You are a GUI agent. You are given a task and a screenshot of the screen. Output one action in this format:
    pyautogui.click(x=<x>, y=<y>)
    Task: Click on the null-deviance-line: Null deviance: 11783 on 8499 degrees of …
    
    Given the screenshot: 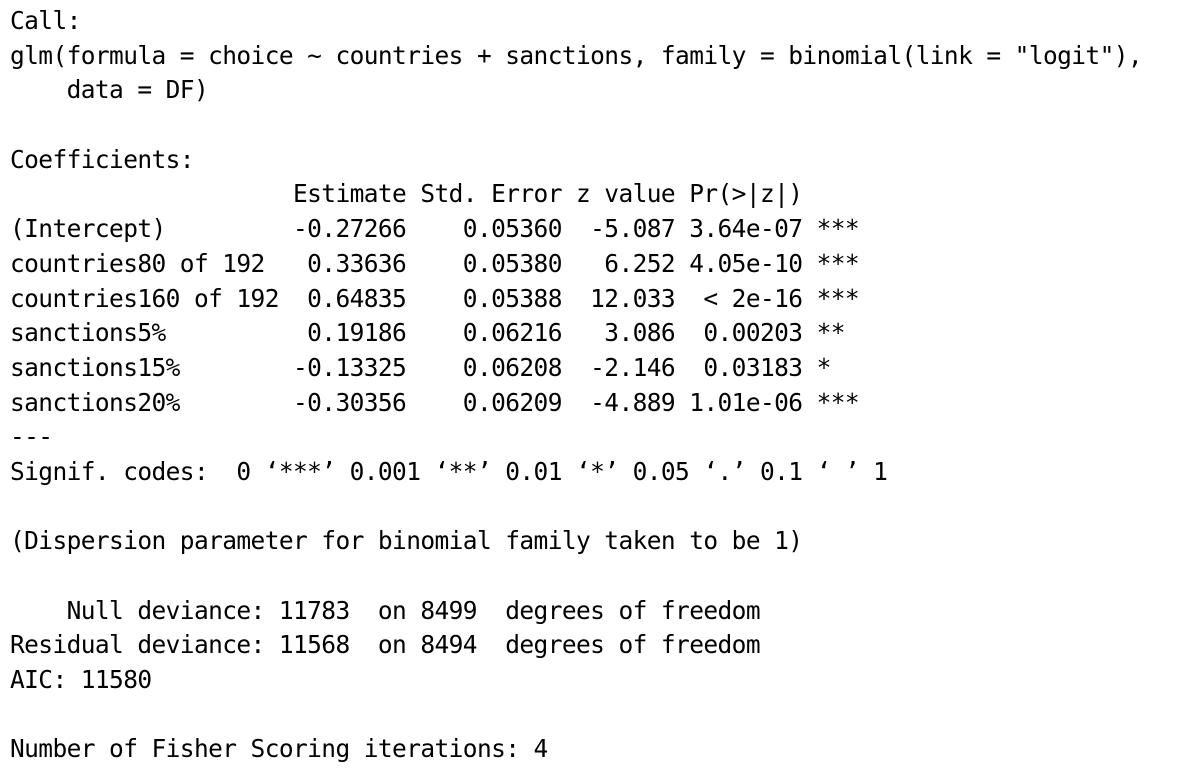 What is the action you would take?
    pyautogui.click(x=385, y=610)
    